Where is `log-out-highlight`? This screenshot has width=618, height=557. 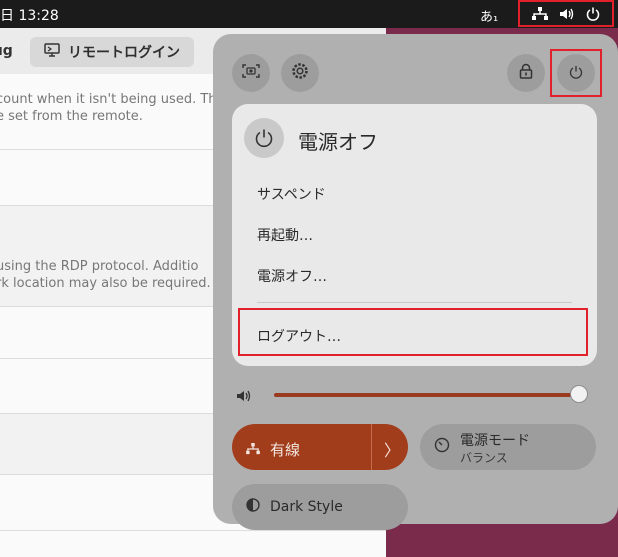
log-out-highlight is located at coordinates (413, 332).